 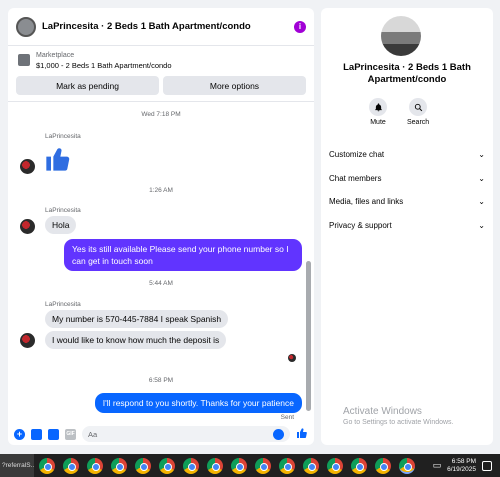 I want to click on sticker-icon, so click(x=53, y=434).